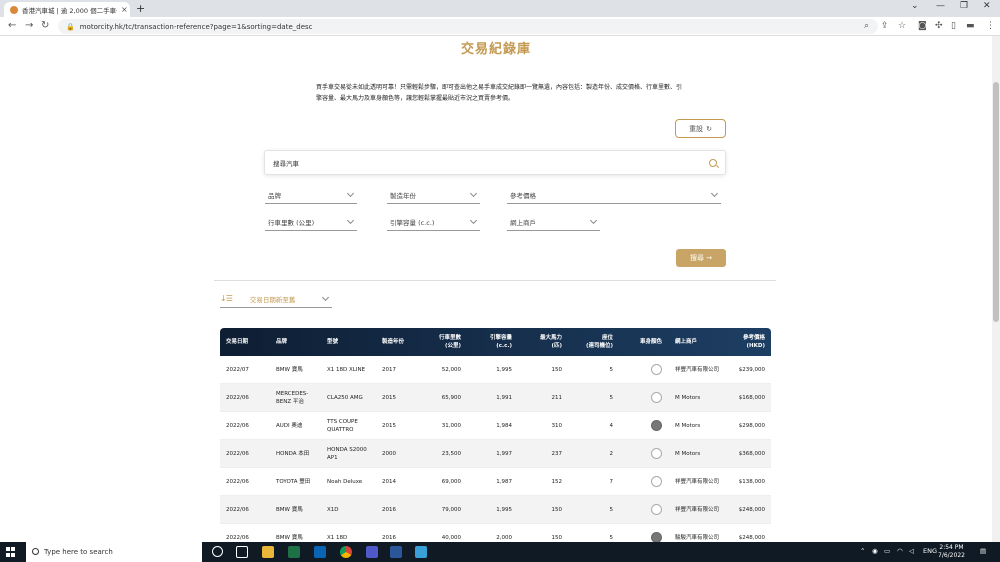 This screenshot has width=1000, height=562. What do you see at coordinates (911, 551) in the screenshot?
I see `volume-icon: ◁` at bounding box center [911, 551].